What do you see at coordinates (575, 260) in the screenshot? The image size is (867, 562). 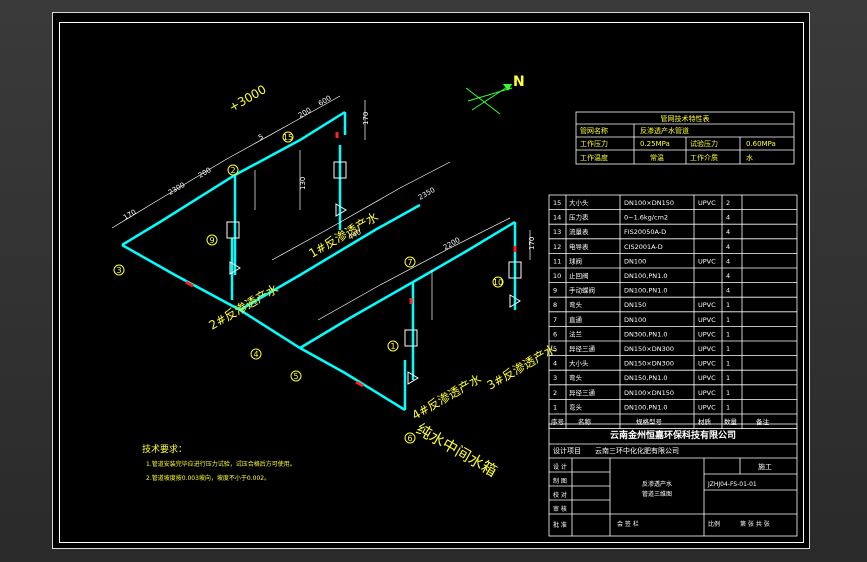 I see `bom-cell: 球阀` at bounding box center [575, 260].